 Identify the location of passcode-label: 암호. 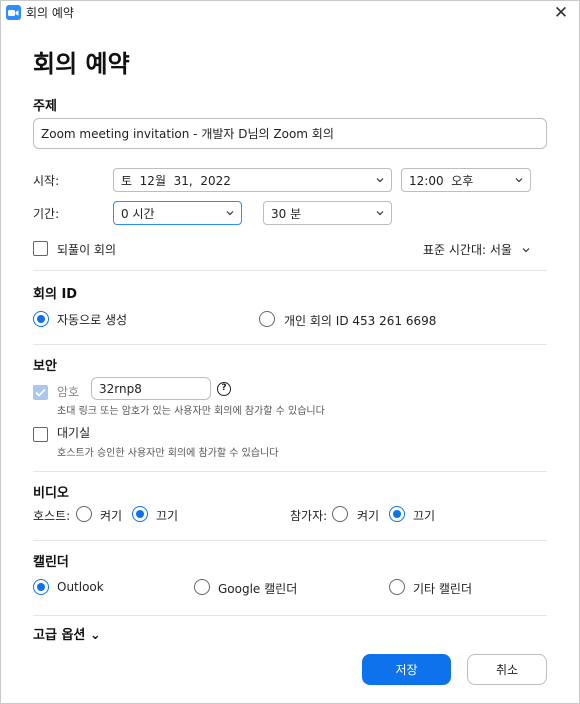
(68, 392).